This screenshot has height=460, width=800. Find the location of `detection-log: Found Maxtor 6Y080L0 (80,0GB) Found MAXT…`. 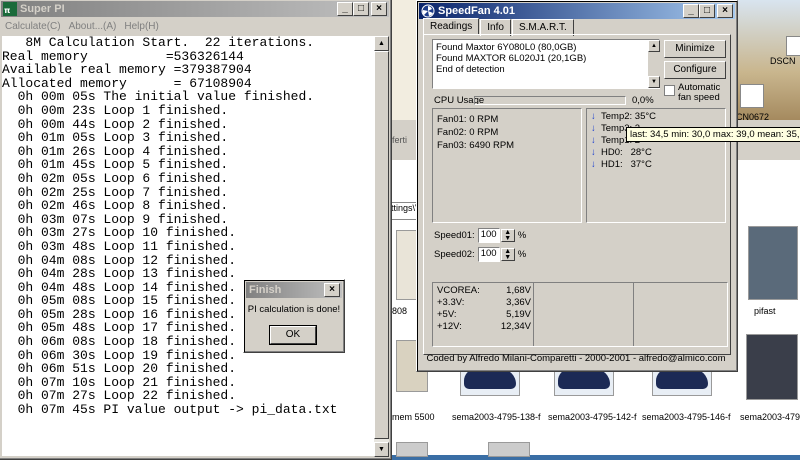

detection-log: Found Maxtor 6Y080L0 (80,0GB) Found MAXT… is located at coordinates (546, 64).